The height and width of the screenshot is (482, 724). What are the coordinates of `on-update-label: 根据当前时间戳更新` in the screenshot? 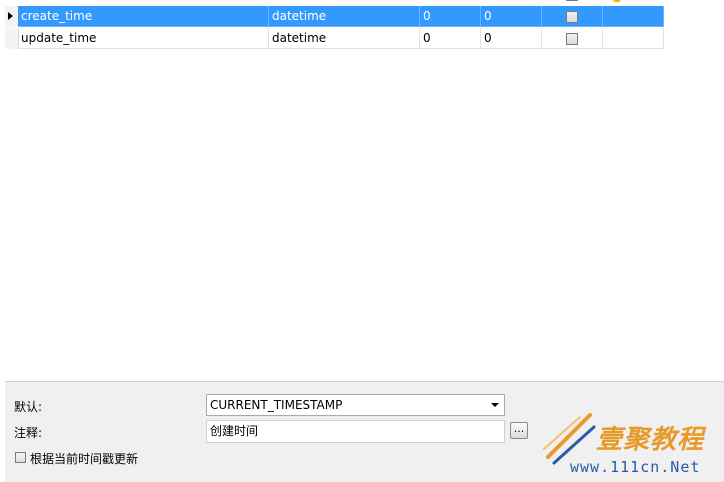 It's located at (84, 458).